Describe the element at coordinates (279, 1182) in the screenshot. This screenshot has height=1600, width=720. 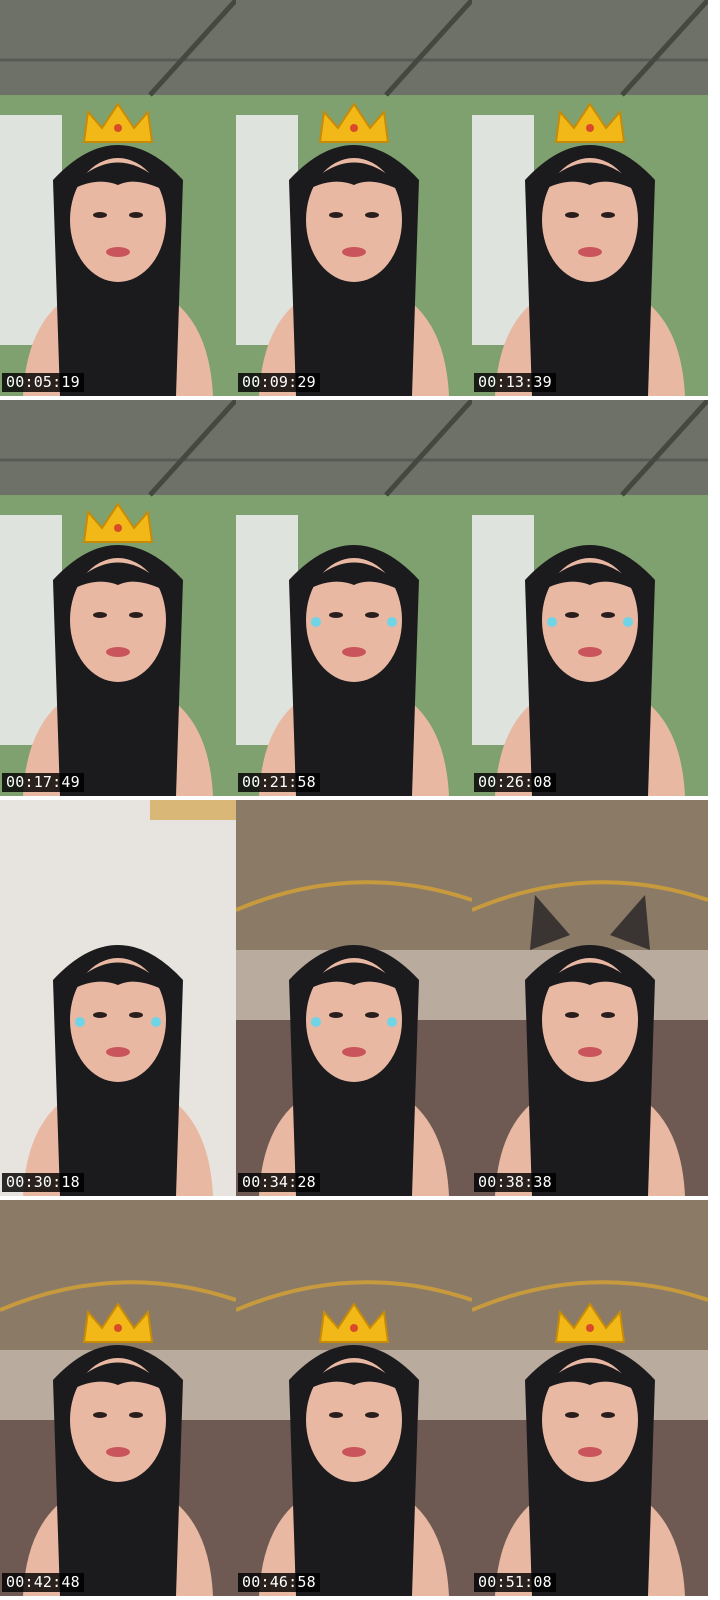
I see `timestamp-label: 00:34:28` at that location.